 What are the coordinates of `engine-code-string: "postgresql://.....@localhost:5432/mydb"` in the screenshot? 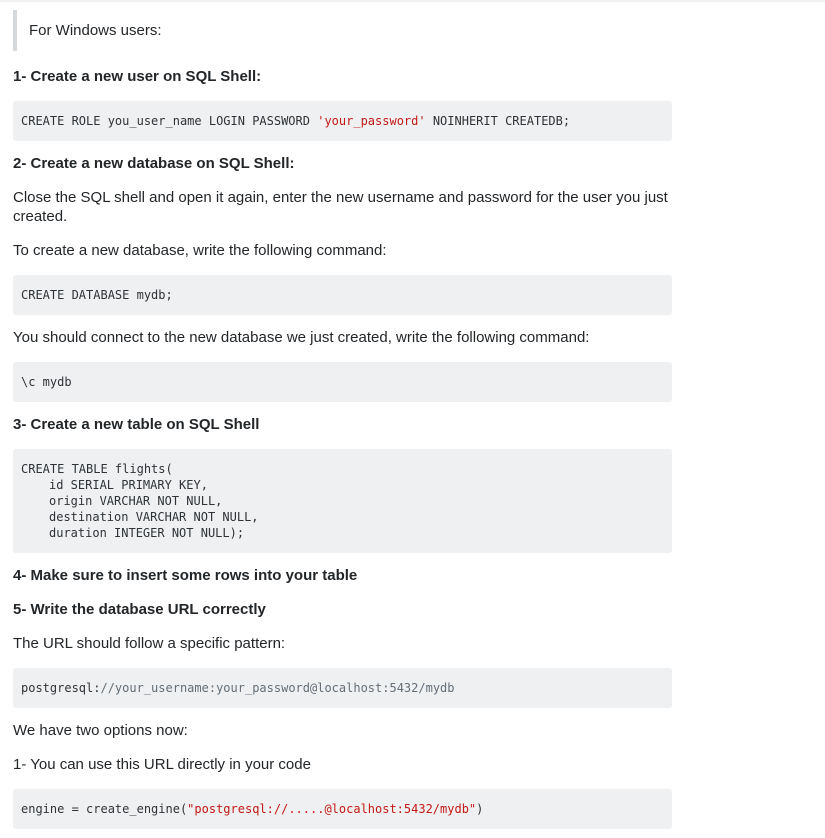 It's located at (332, 809).